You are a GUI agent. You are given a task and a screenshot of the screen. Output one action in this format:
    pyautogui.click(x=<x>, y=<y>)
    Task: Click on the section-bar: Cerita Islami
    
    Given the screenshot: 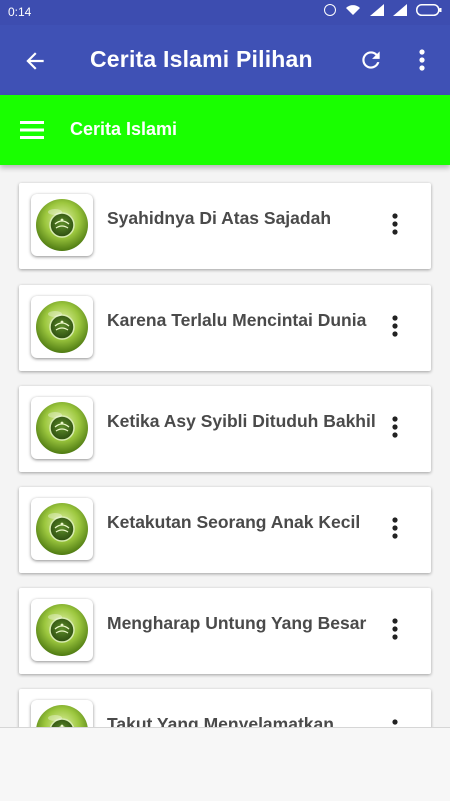 What is the action you would take?
    pyautogui.click(x=225, y=130)
    